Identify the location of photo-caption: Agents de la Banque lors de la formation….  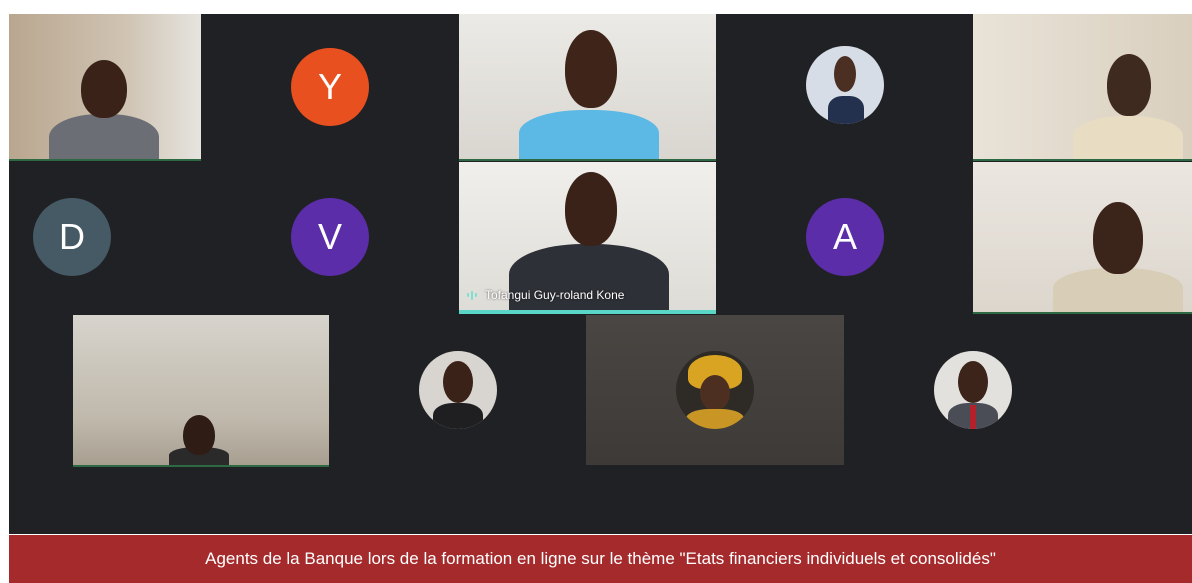
(600, 559).